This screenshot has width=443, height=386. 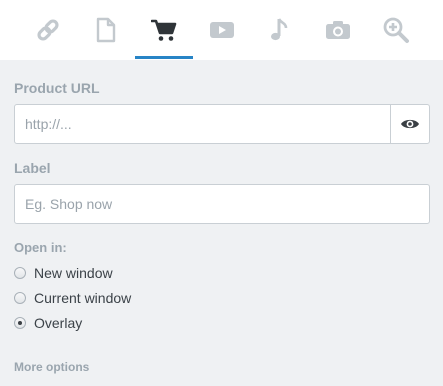 I want to click on page-icon, so click(x=106, y=30).